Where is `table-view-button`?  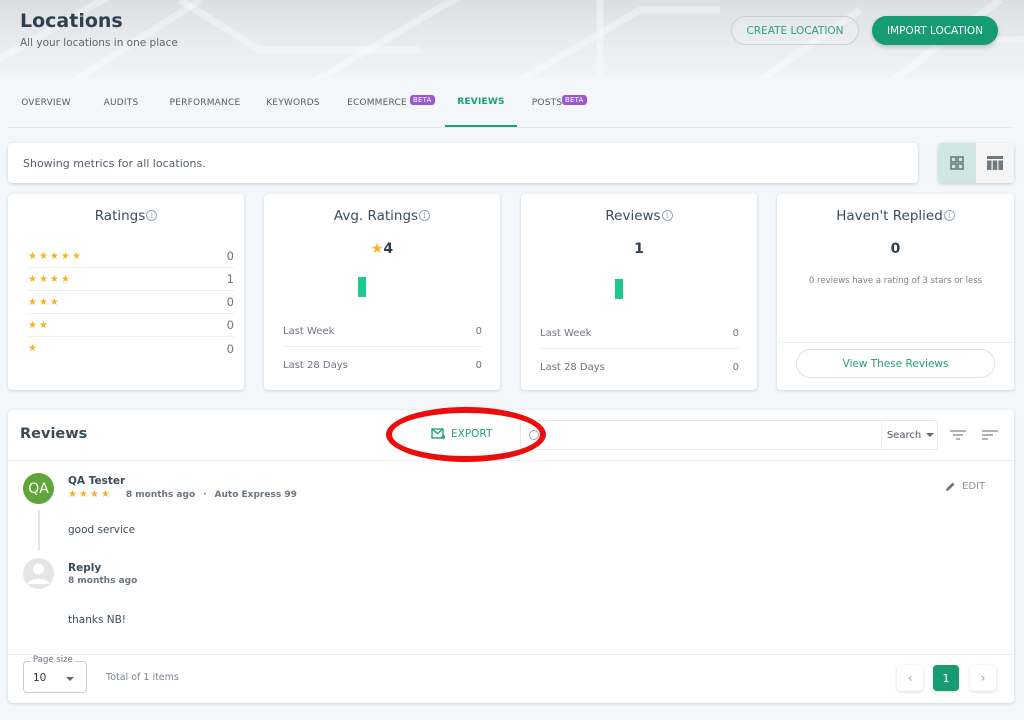 table-view-button is located at coordinates (995, 163).